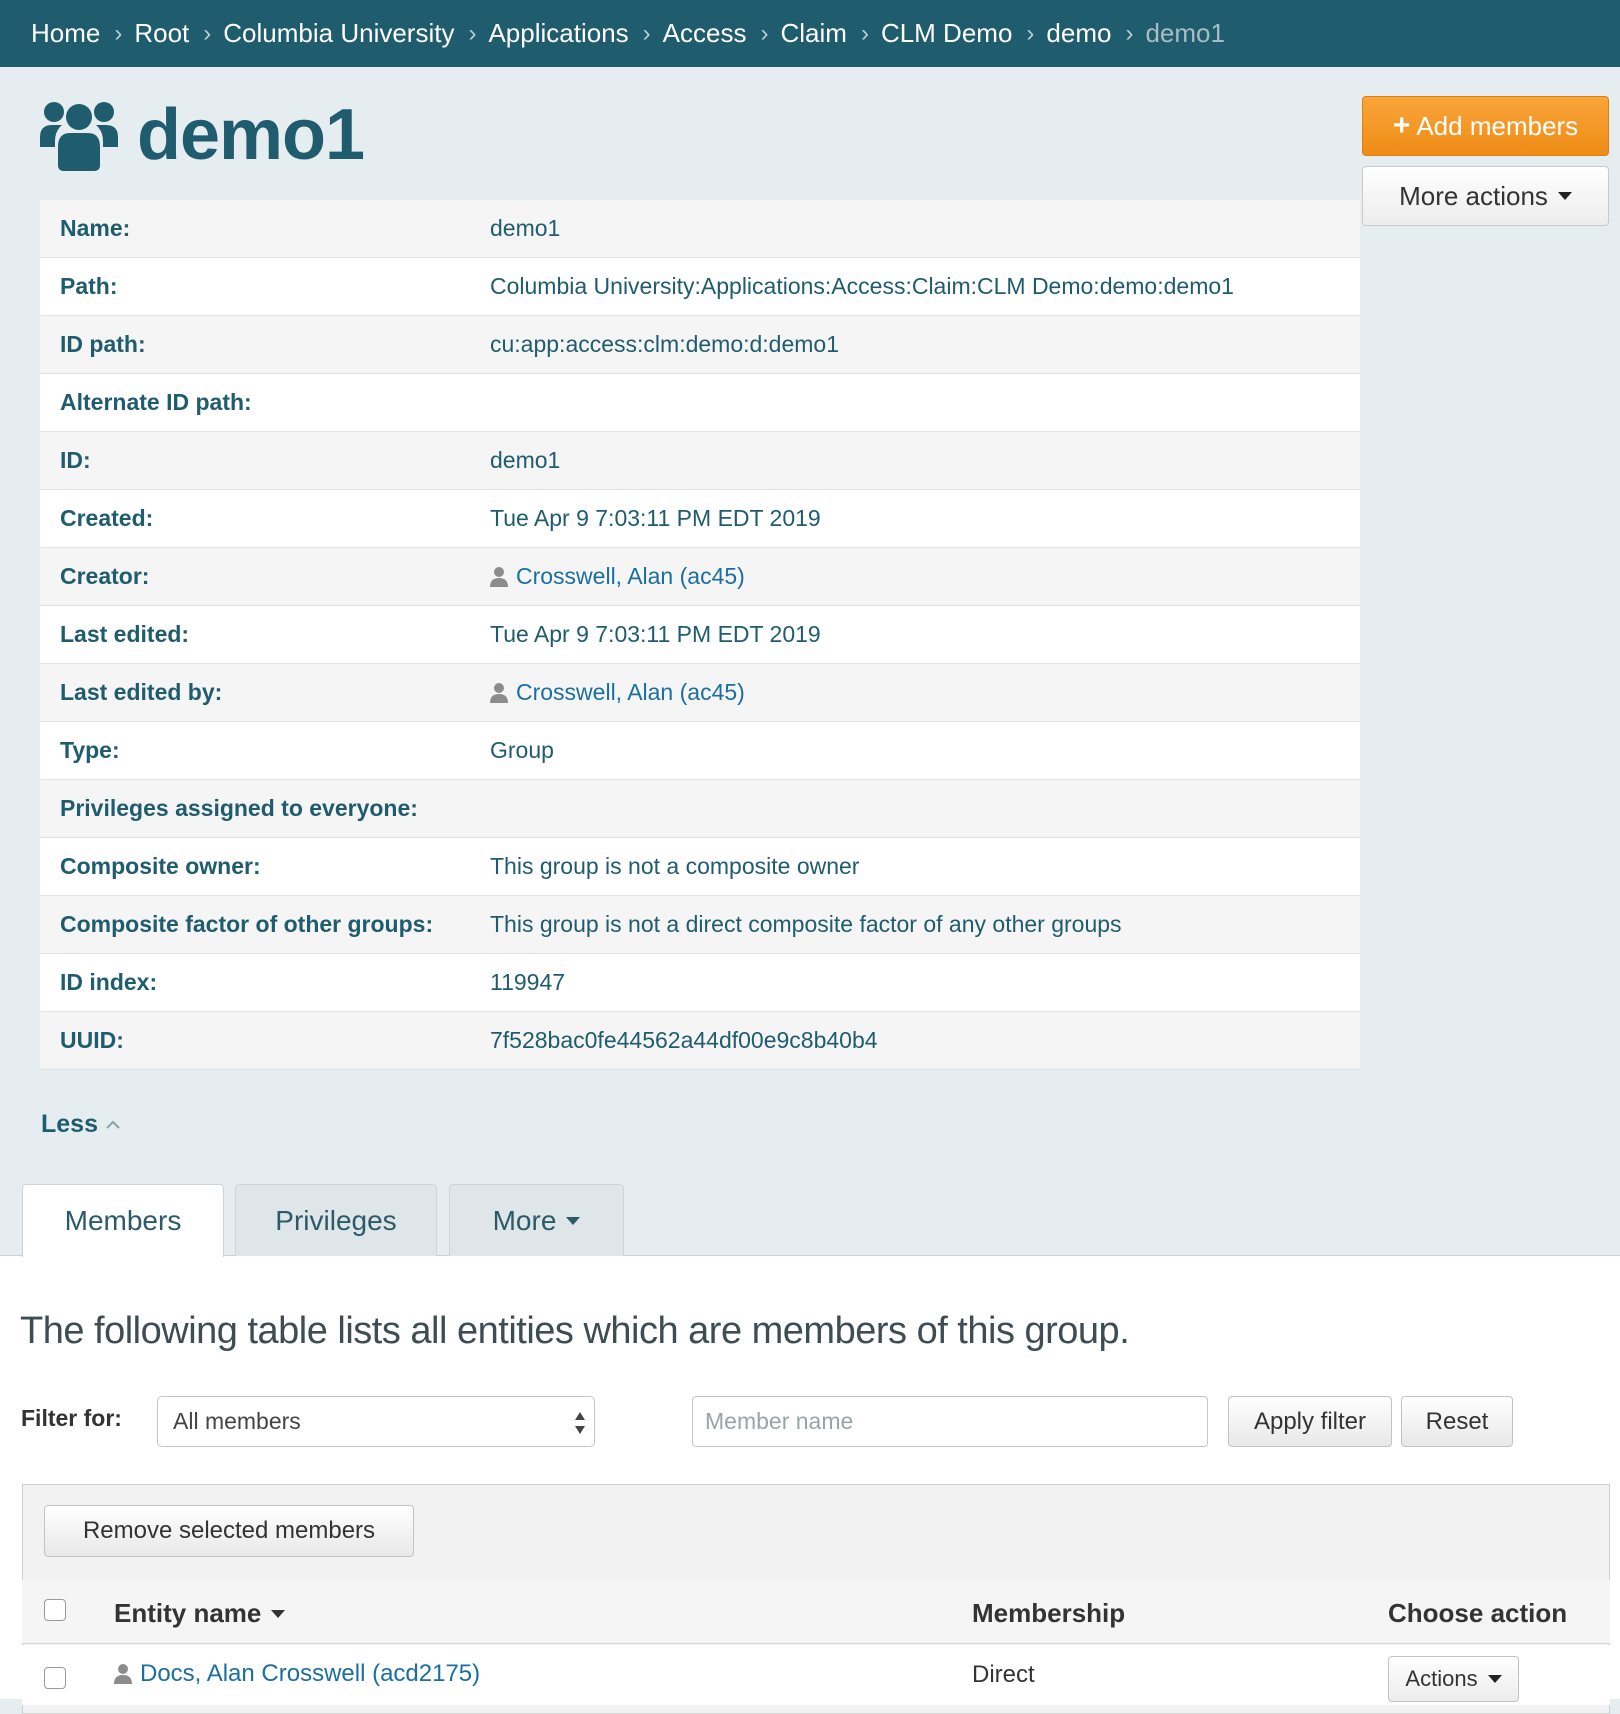  What do you see at coordinates (950, 1421) in the screenshot?
I see `member-name-input` at bounding box center [950, 1421].